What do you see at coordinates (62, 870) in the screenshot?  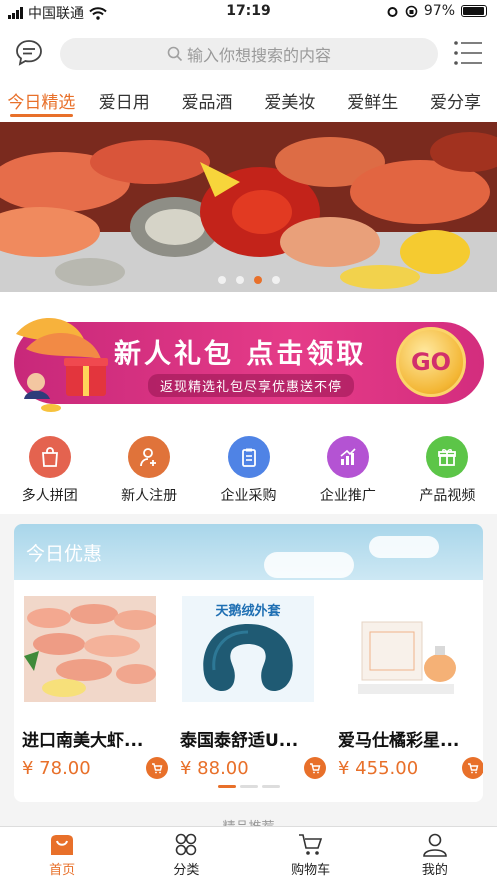 I see `nav-label: 首页` at bounding box center [62, 870].